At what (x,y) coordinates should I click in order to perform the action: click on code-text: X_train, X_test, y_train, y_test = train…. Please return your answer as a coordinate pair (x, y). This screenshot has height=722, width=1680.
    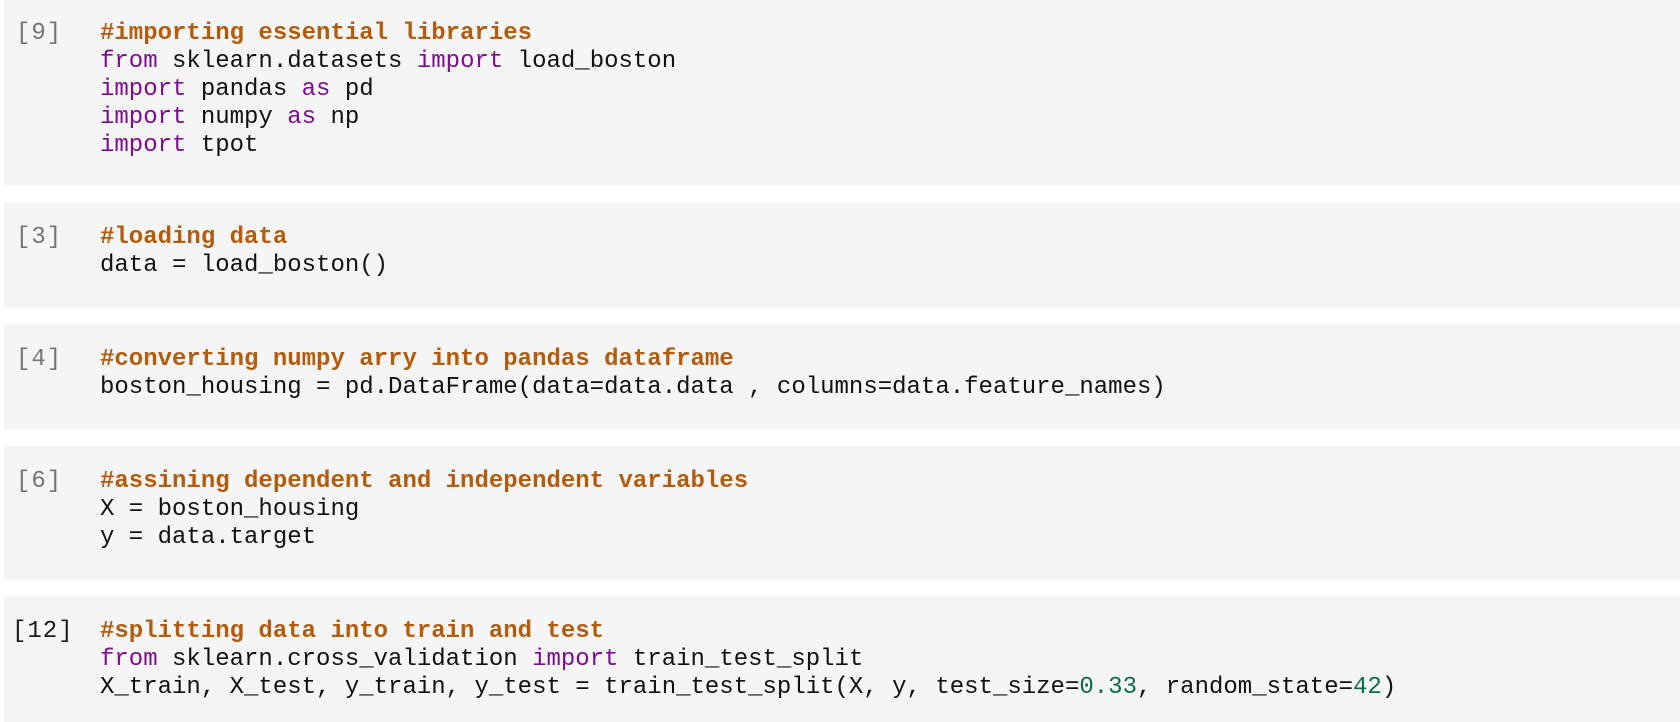
    Looking at the image, I should click on (590, 687).